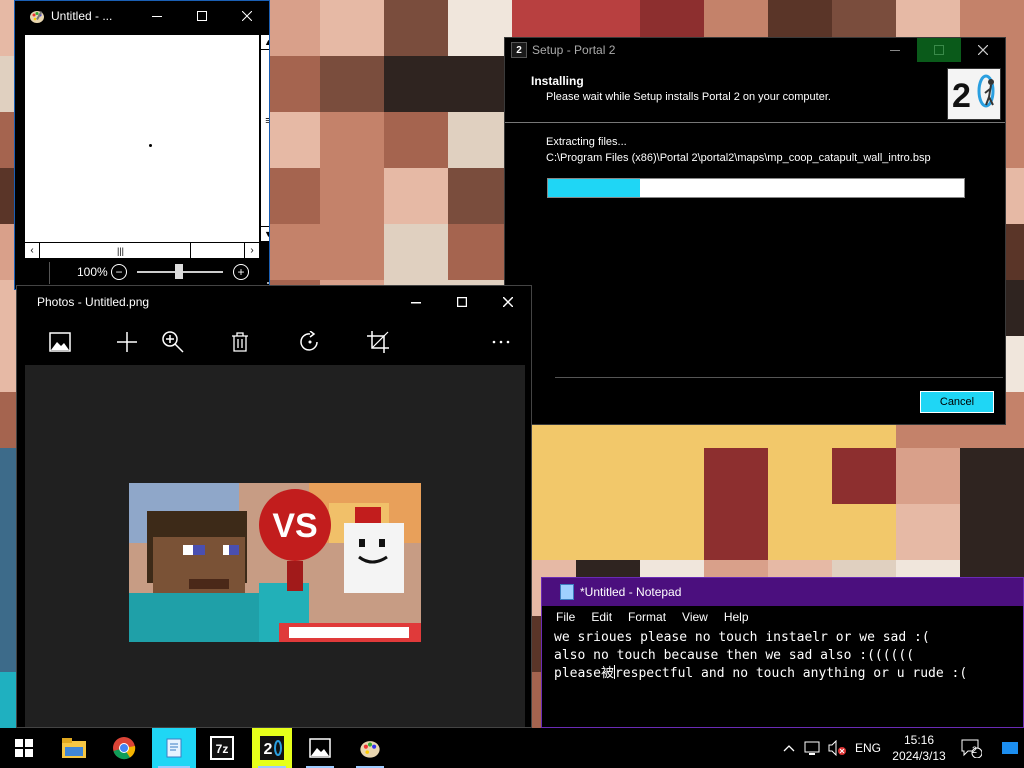 This screenshot has height=768, width=1024. What do you see at coordinates (919, 740) in the screenshot?
I see `clock-time: 15:16` at bounding box center [919, 740].